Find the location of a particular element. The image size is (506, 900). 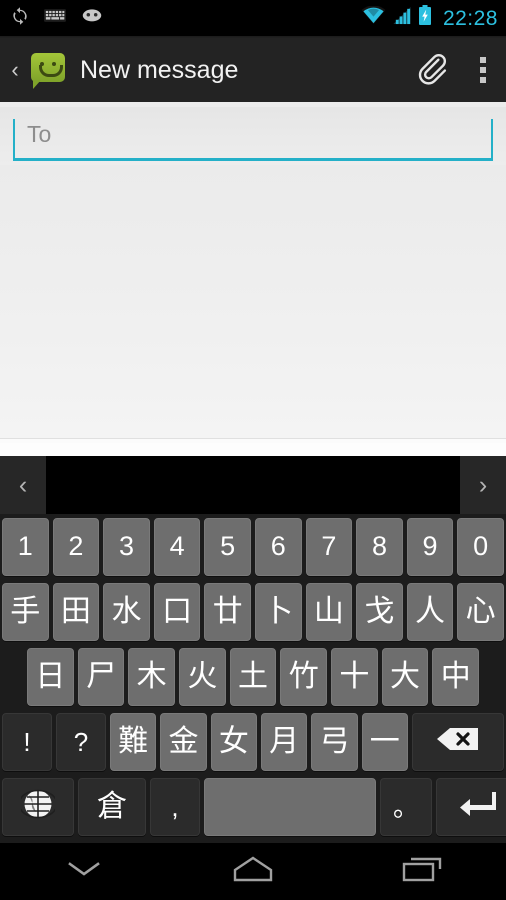

key-卜: 卜 is located at coordinates (278, 611).